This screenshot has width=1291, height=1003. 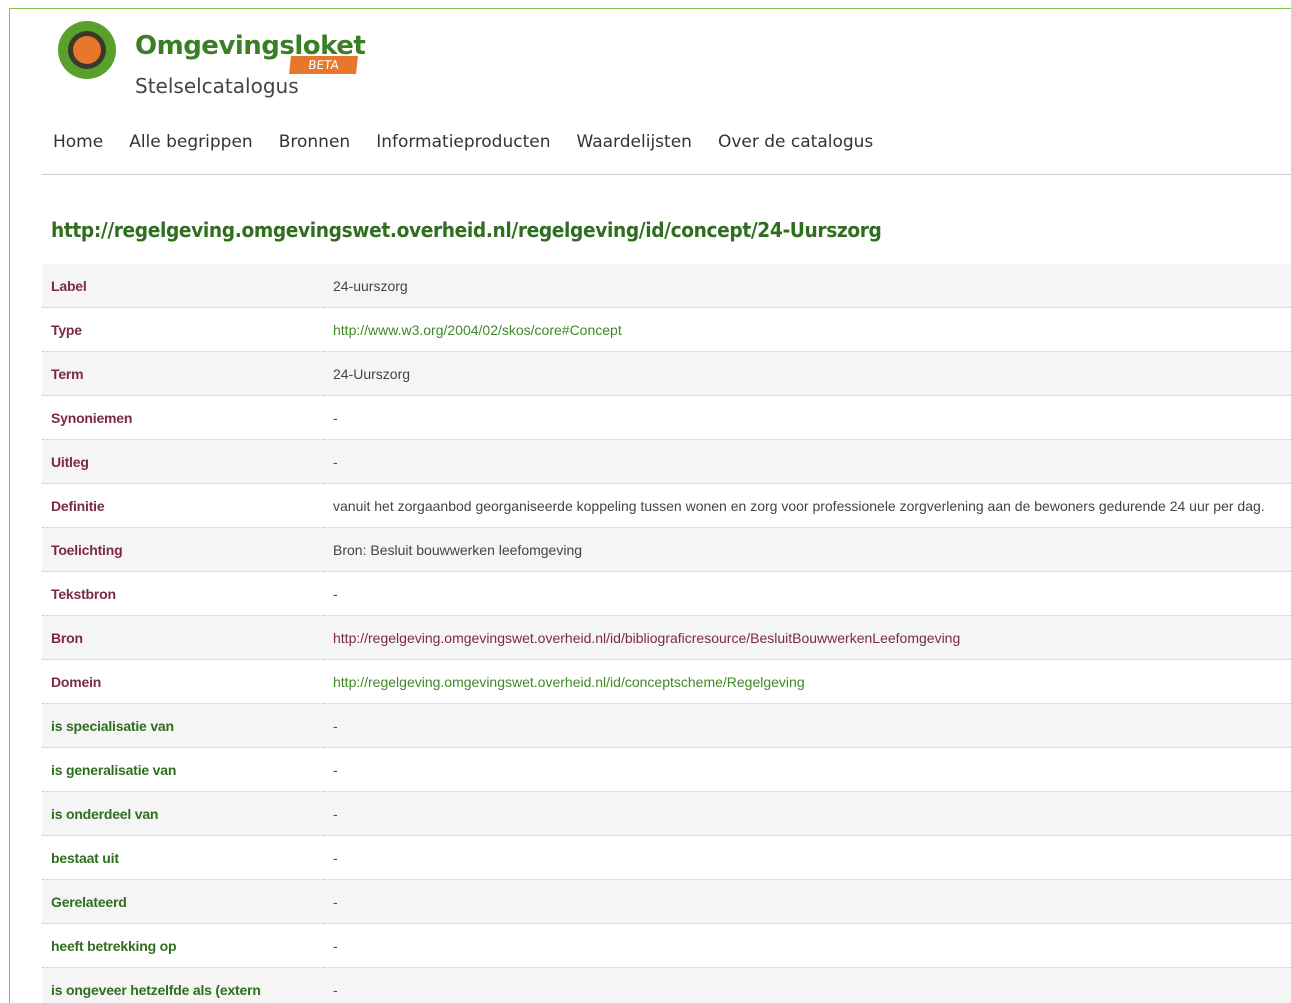 I want to click on property-key: is onderdeel van, so click(x=183, y=813).